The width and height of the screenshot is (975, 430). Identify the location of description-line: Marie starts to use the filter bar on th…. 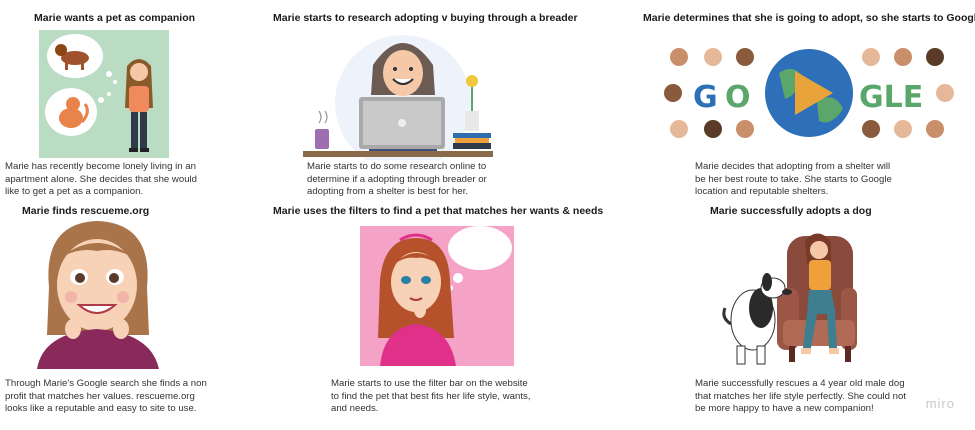
(429, 383).